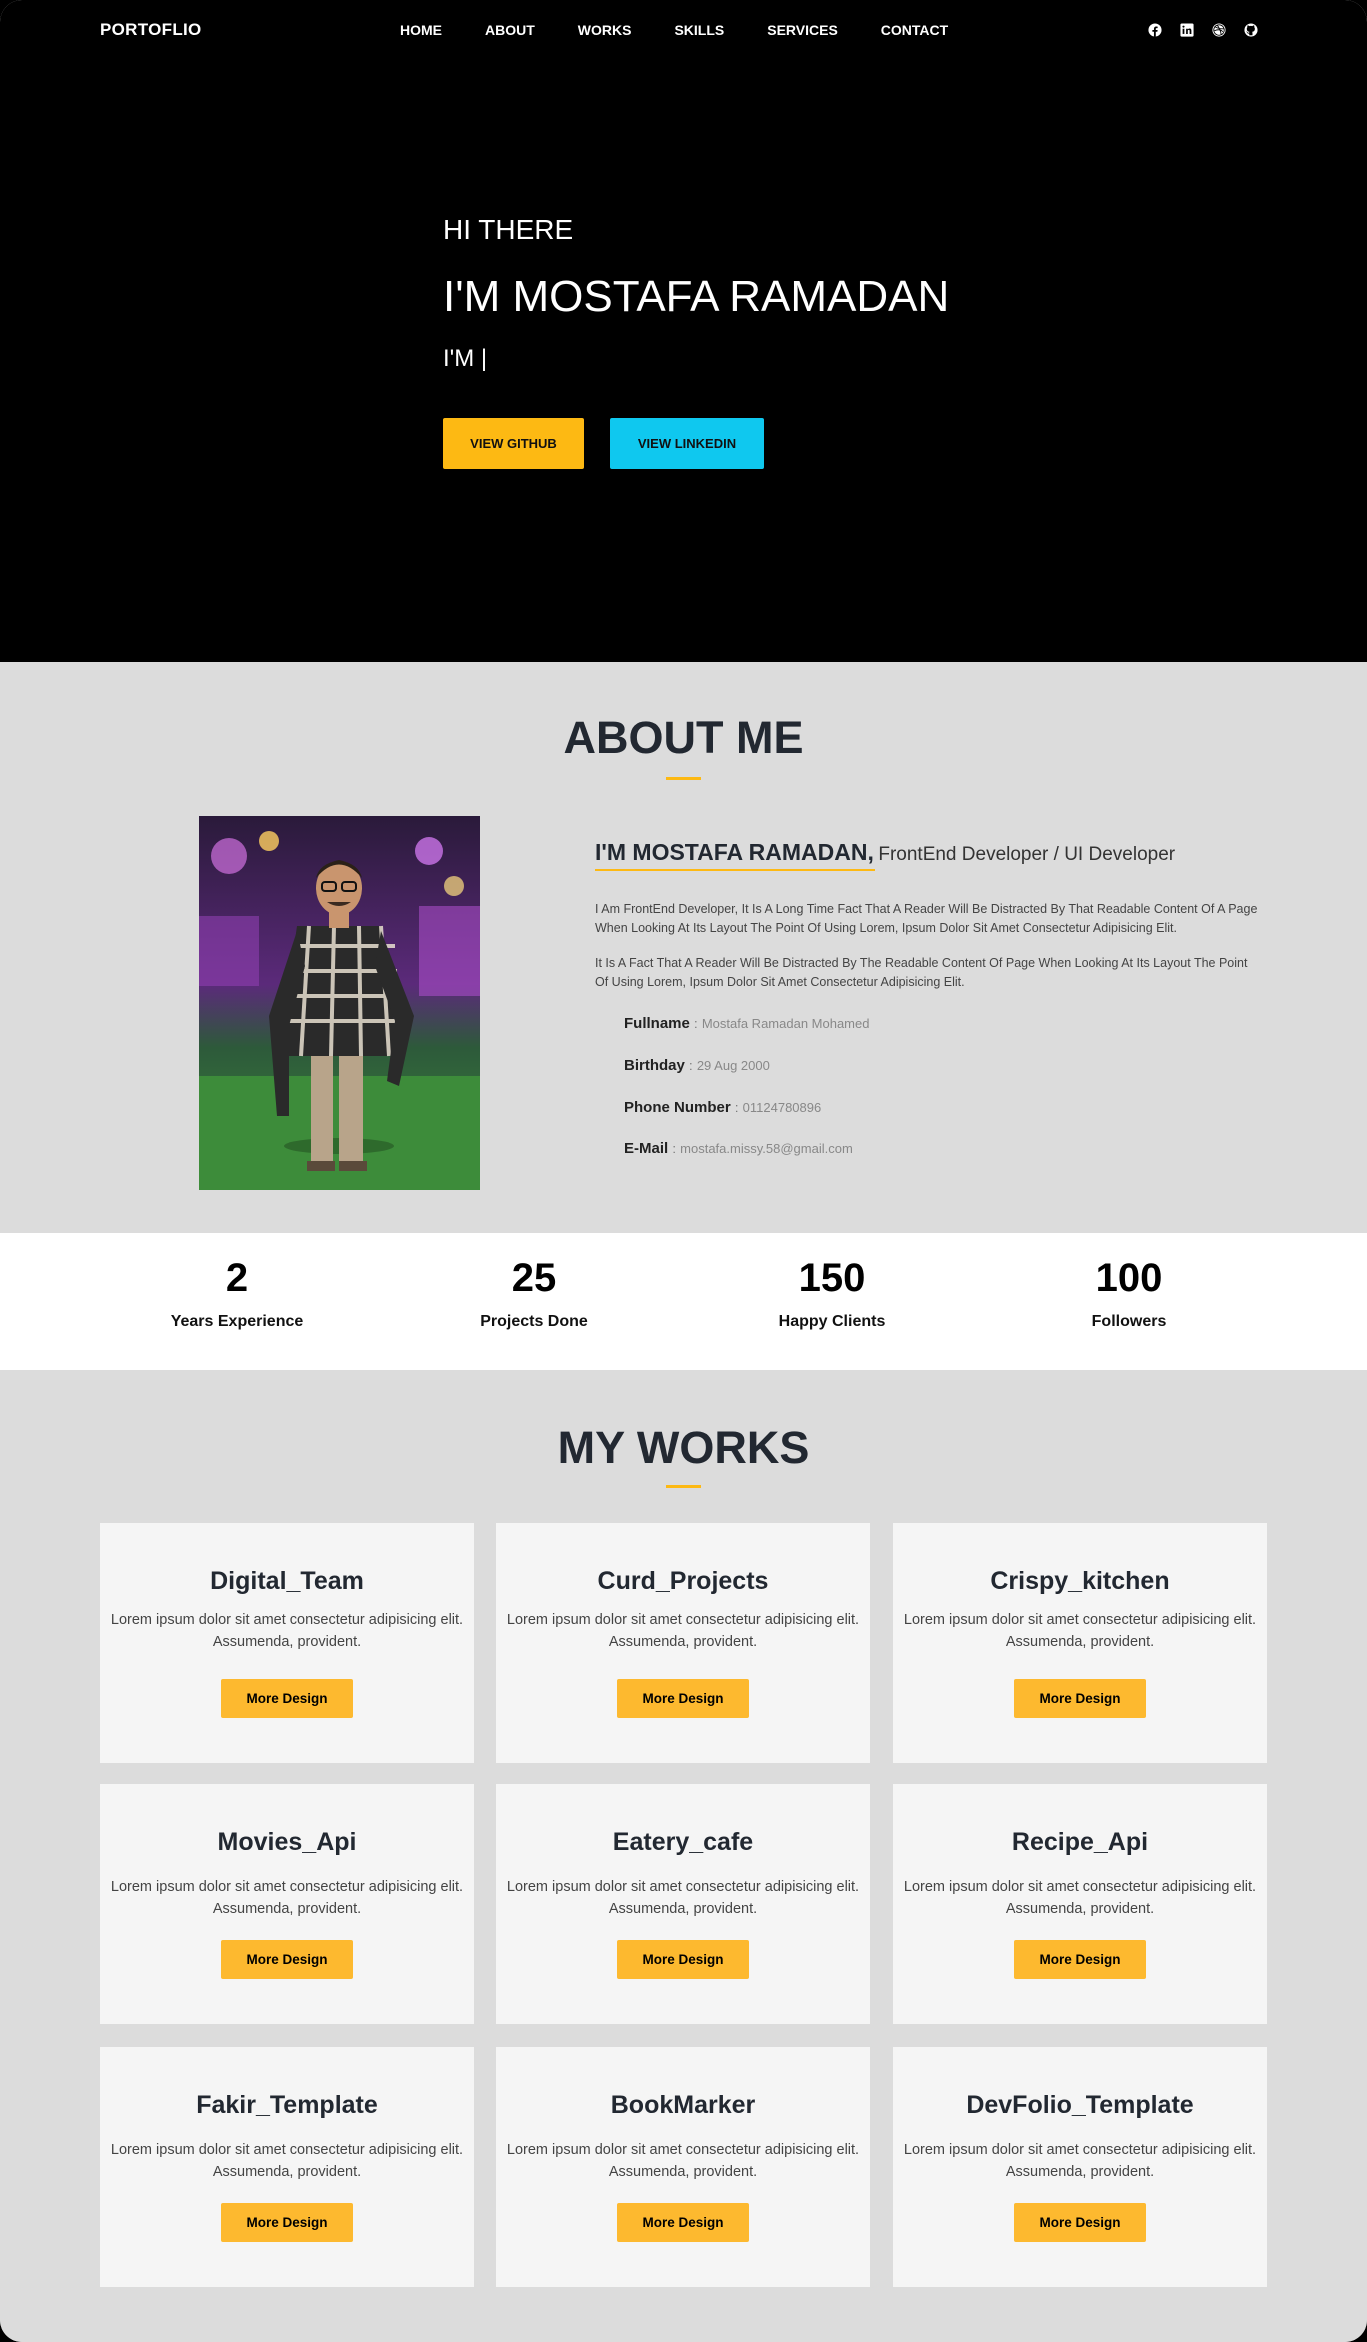 The height and width of the screenshot is (2342, 1367). I want to click on works-title: MY WORKS, so click(683, 1447).